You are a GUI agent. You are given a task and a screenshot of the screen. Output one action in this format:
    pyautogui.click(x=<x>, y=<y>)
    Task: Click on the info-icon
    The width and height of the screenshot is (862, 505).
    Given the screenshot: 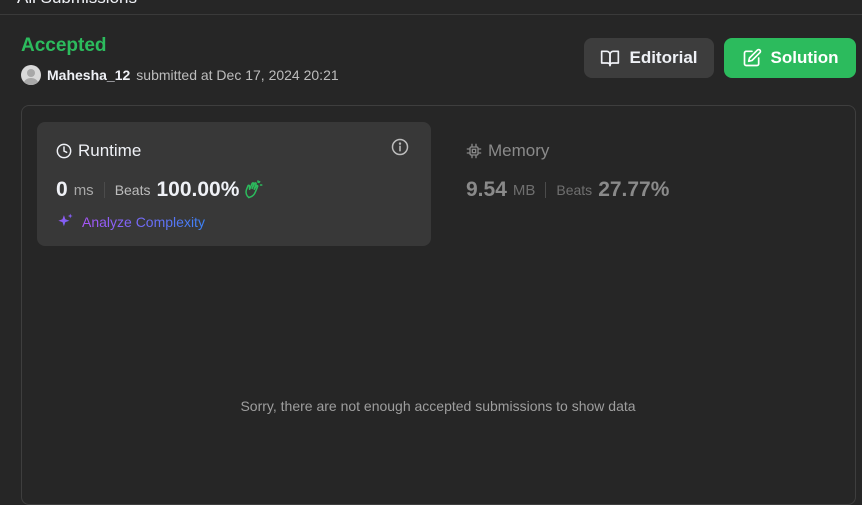 What is the action you would take?
    pyautogui.click(x=400, y=147)
    